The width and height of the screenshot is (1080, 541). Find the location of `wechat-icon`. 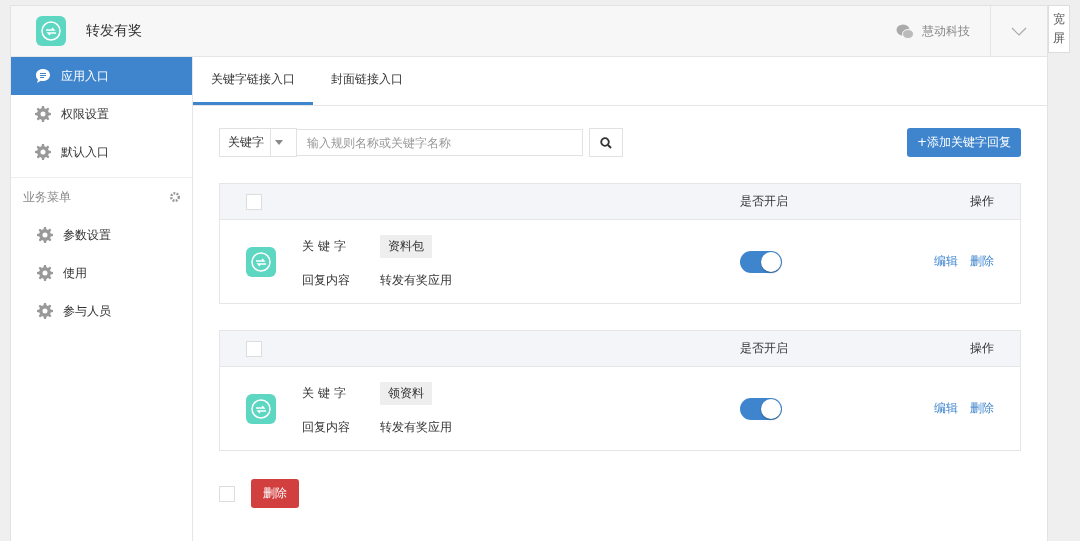

wechat-icon is located at coordinates (905, 31).